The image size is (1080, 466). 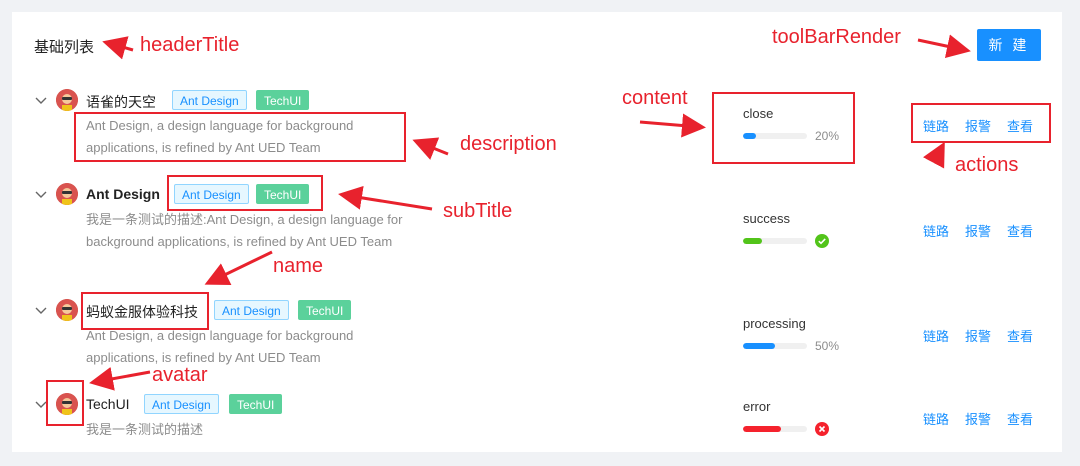 I want to click on annotation-label-content: content, so click(x=655, y=98).